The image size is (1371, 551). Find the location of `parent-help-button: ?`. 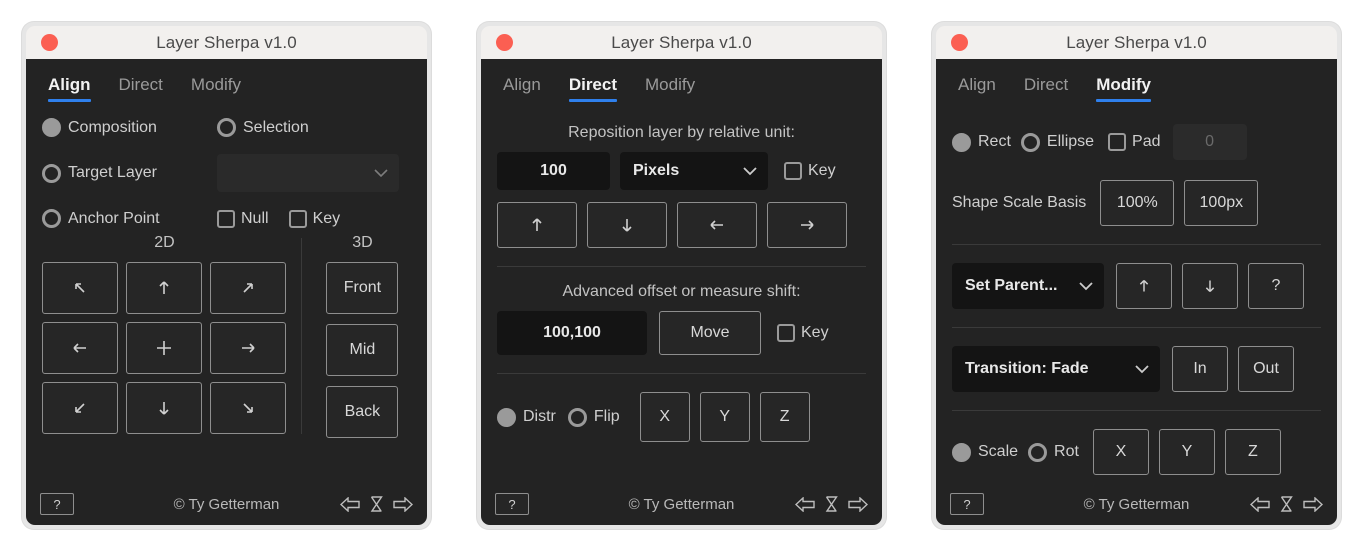

parent-help-button: ? is located at coordinates (1276, 286).